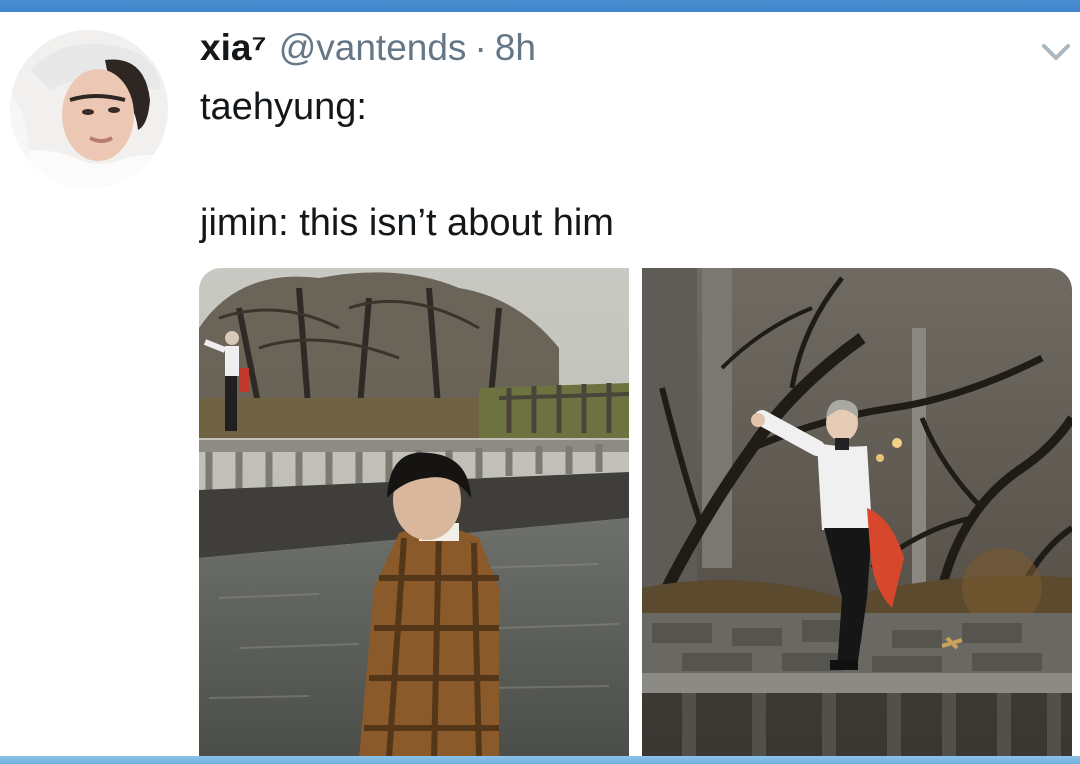 This screenshot has width=1080, height=764. I want to click on avatar-image, so click(89, 109).